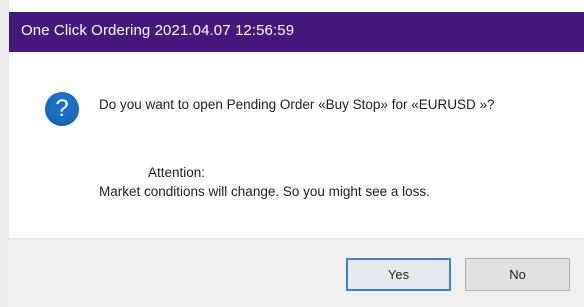 This screenshot has height=307, width=584. Describe the element at coordinates (177, 172) in the screenshot. I see `attention-label: Attention:` at that location.